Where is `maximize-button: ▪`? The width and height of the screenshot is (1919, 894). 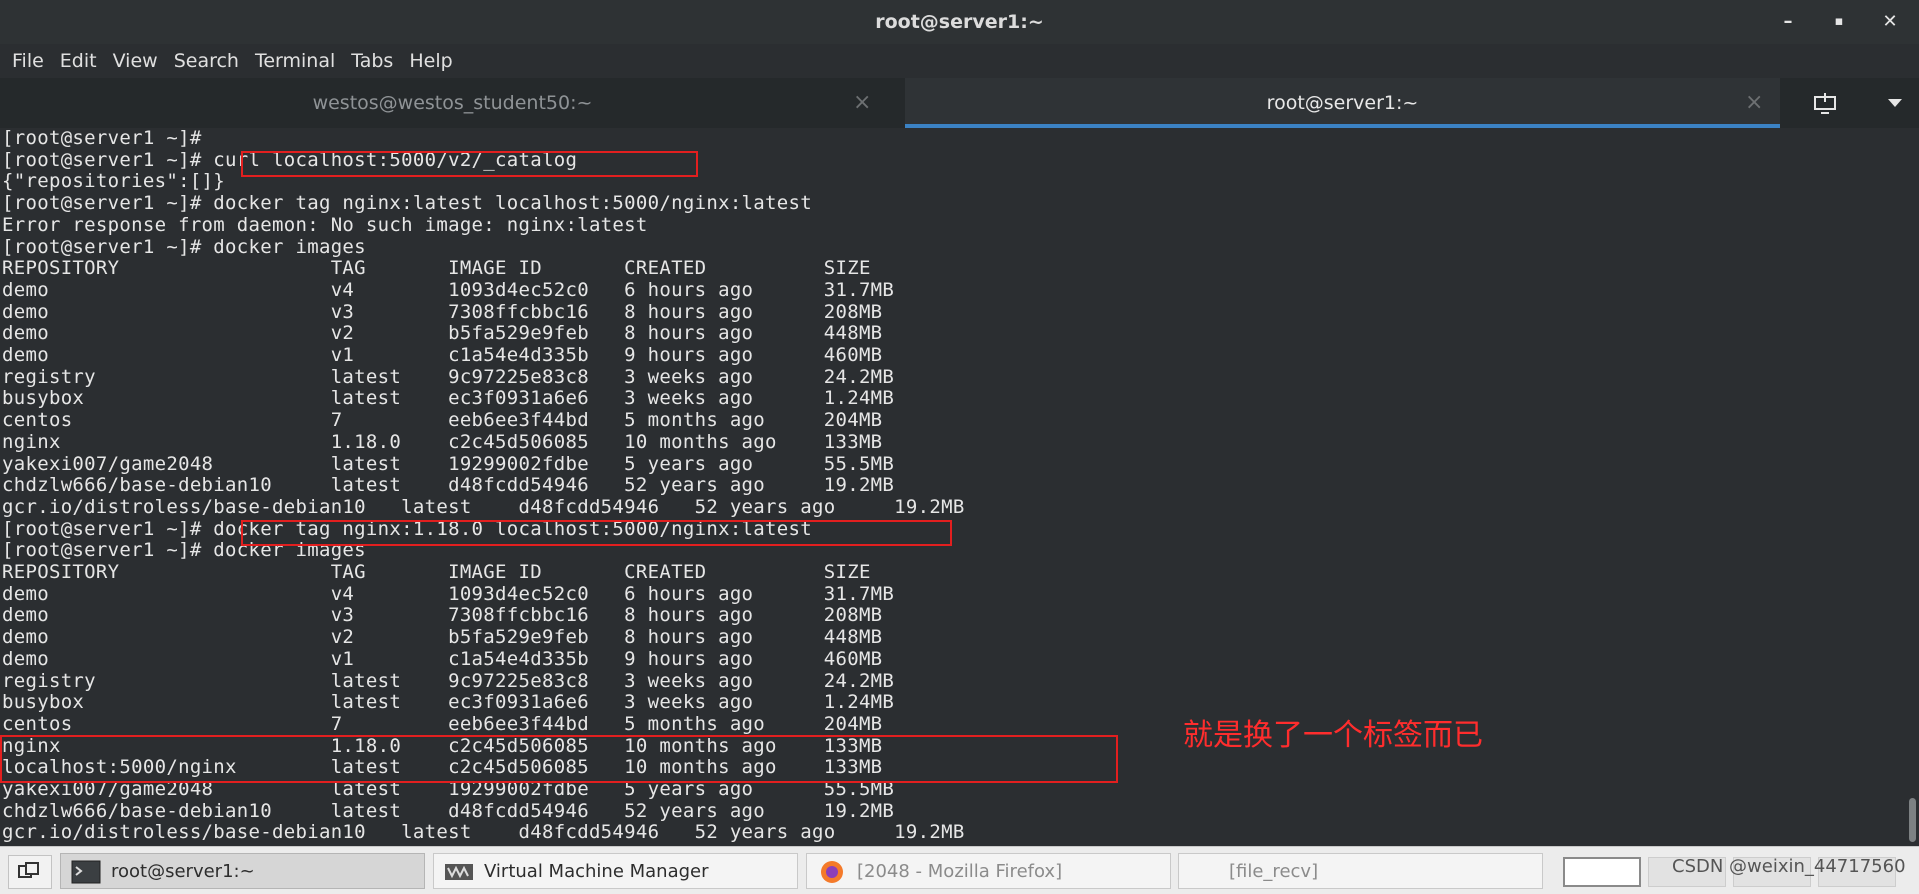 maximize-button: ▪ is located at coordinates (1839, 22).